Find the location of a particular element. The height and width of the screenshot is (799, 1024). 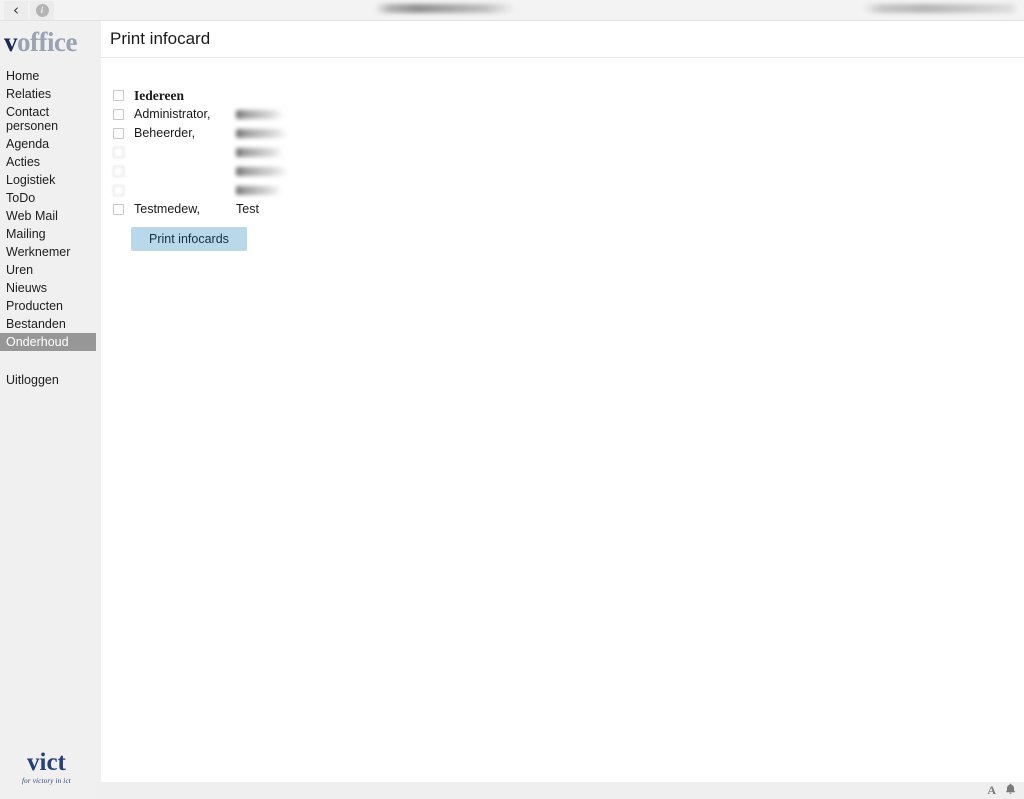

sidebar-item-uren: Uren is located at coordinates (48, 270).